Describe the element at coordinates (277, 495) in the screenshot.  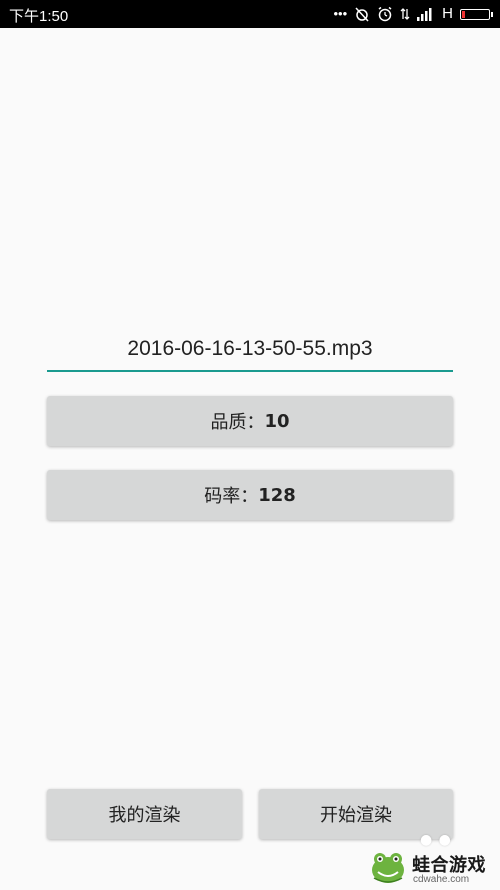
I see `bitrate-value: 128` at that location.